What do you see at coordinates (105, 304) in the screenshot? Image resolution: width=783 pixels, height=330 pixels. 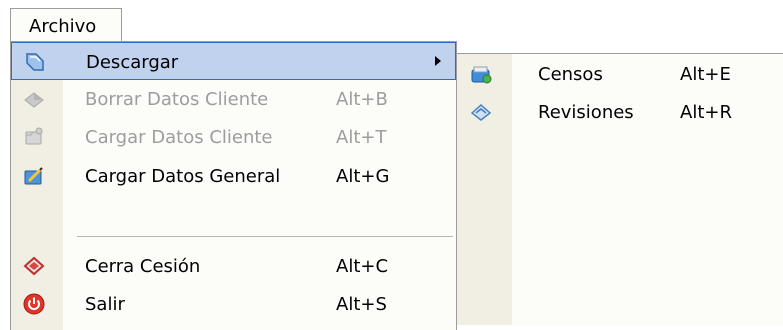 I see `menu-item-label: Salir` at bounding box center [105, 304].